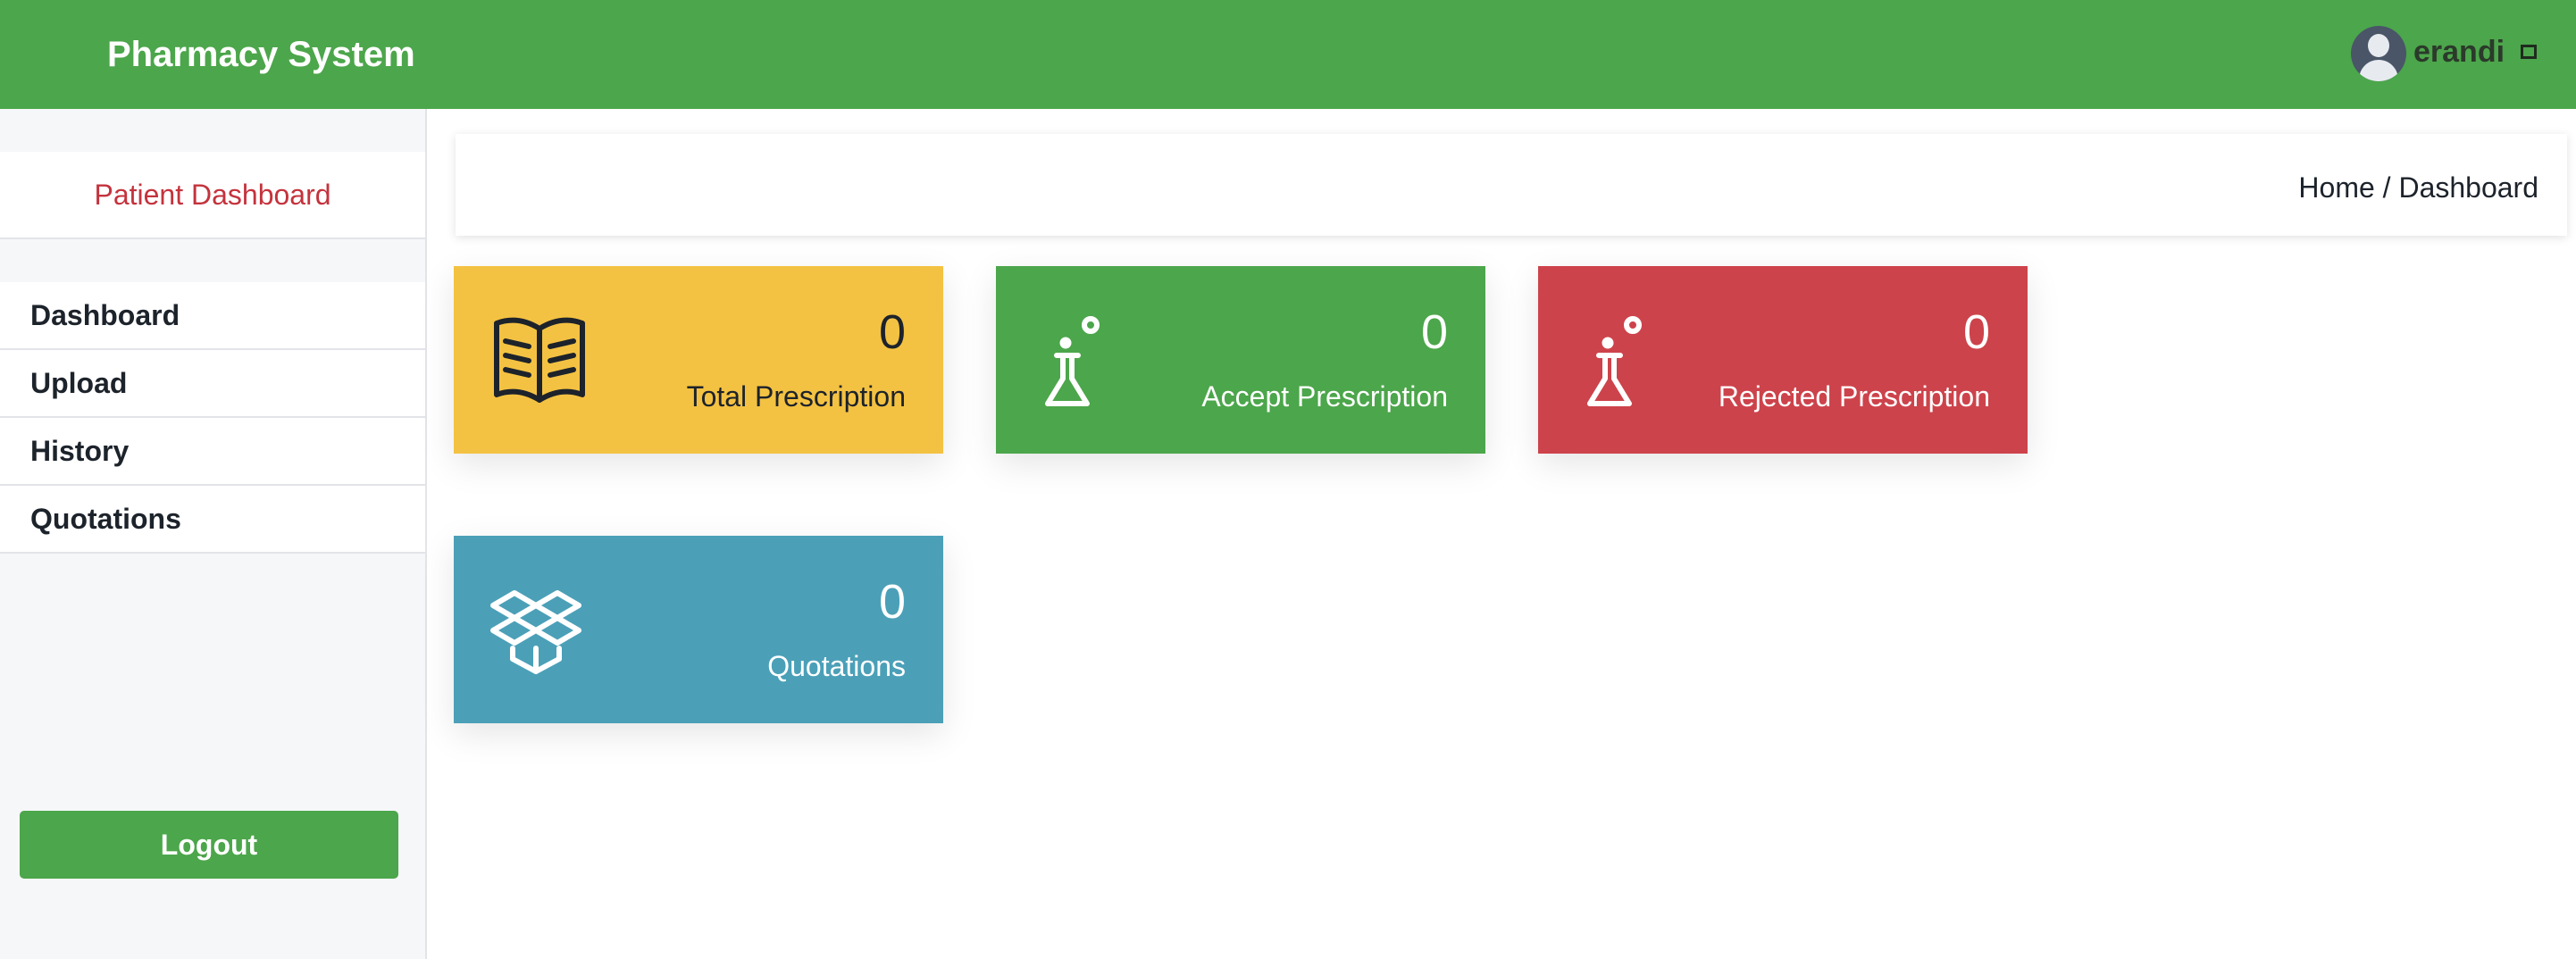 This screenshot has width=2576, height=959. I want to click on sidebar-item-dashboard: Dashboard, so click(213, 316).